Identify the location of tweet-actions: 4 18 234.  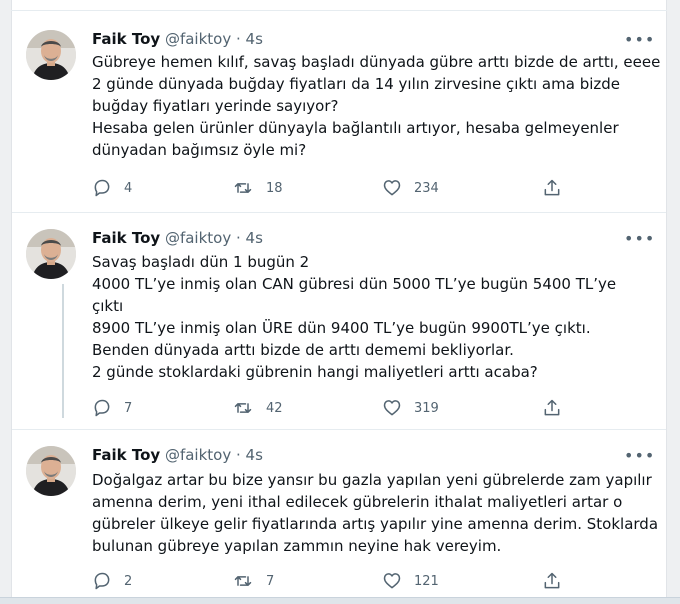
(342, 188).